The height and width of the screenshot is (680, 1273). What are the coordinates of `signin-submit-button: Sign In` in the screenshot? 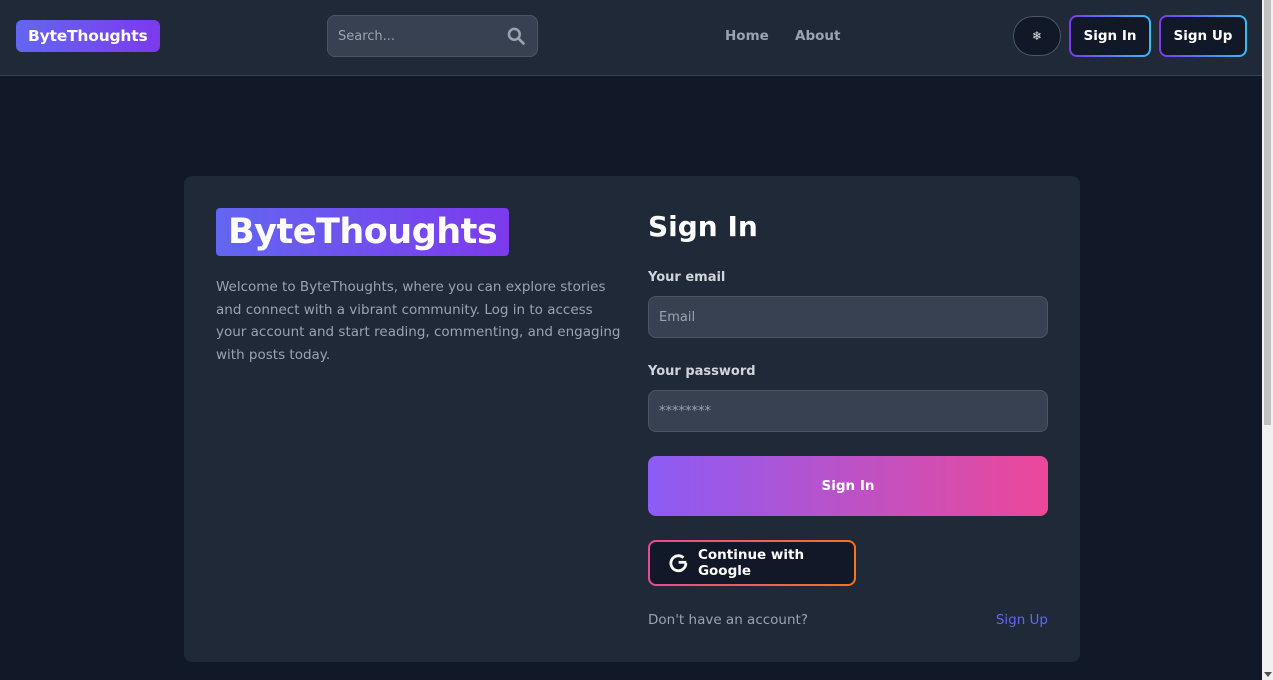 It's located at (848, 486).